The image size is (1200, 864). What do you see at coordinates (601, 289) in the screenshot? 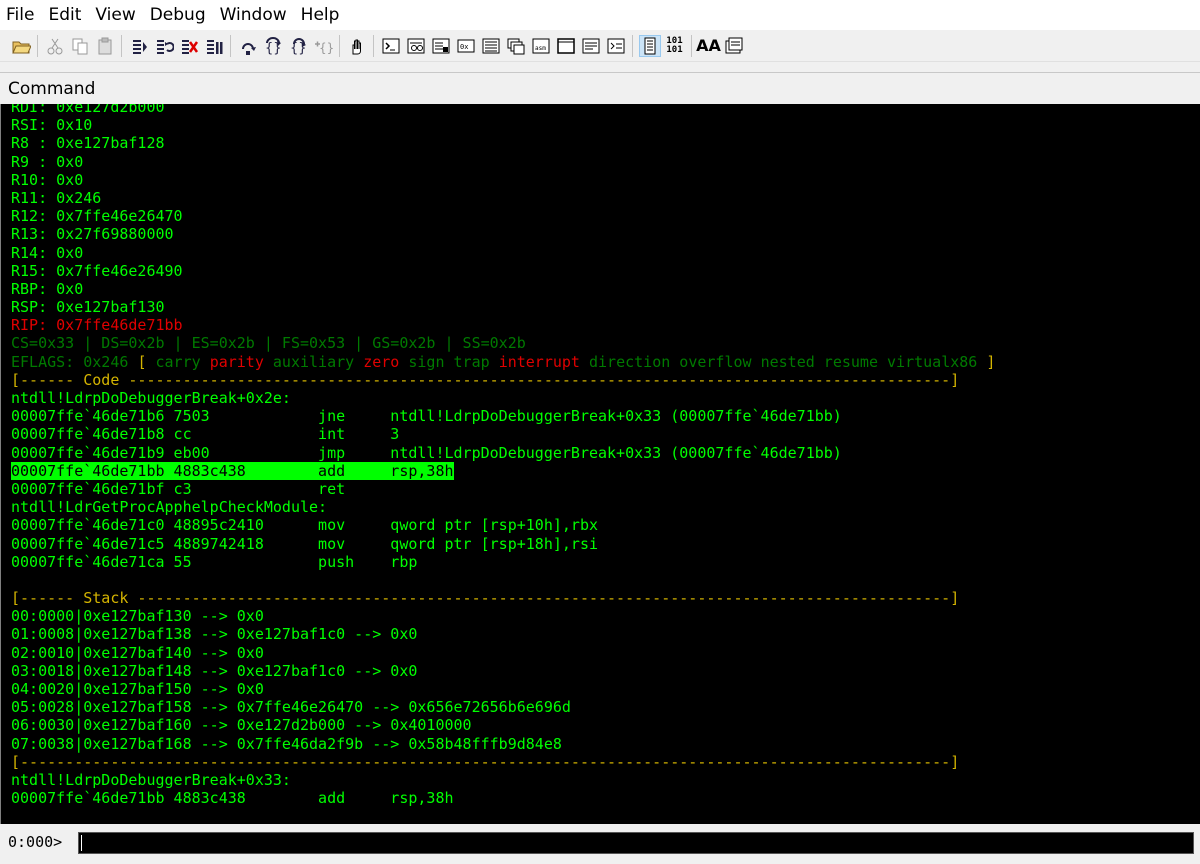
I see `output-line: RBP: 0x0` at bounding box center [601, 289].